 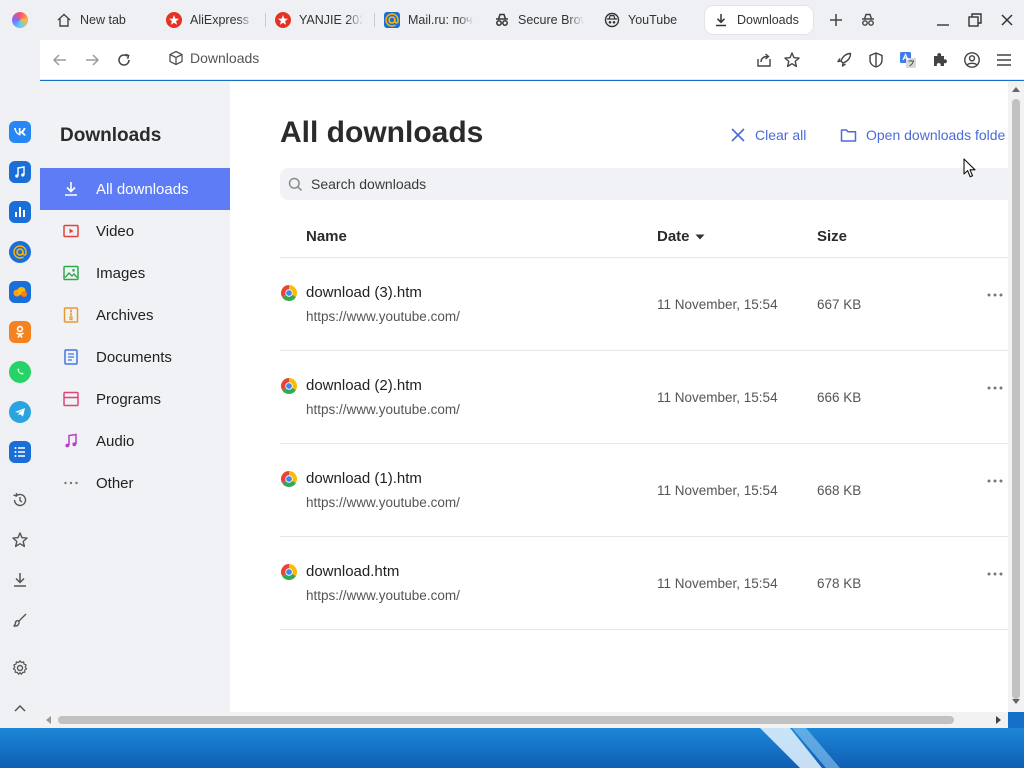 I want to click on incognito-button, so click(x=868, y=20).